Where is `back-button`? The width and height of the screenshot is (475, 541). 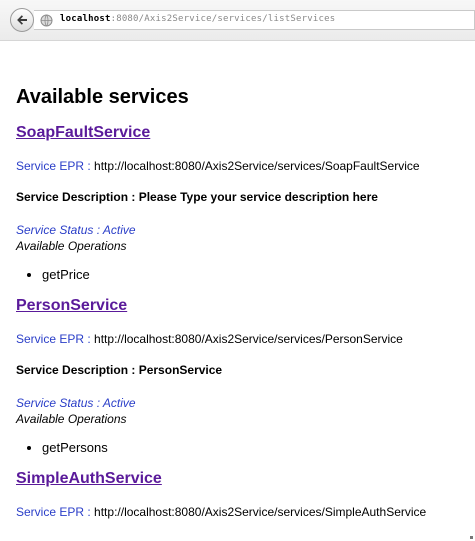
back-button is located at coordinates (22, 20).